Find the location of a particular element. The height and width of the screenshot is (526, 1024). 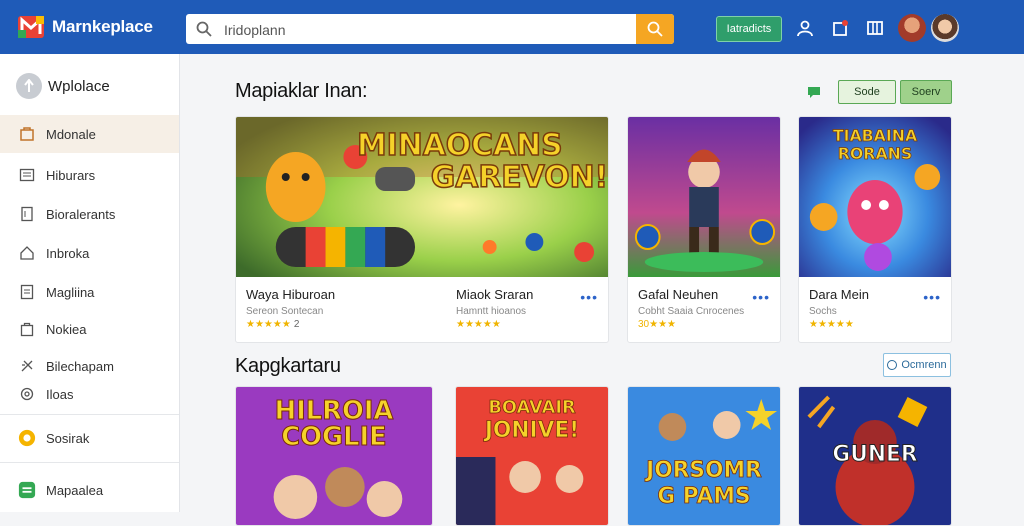

profile-avatar is located at coordinates (945, 28).